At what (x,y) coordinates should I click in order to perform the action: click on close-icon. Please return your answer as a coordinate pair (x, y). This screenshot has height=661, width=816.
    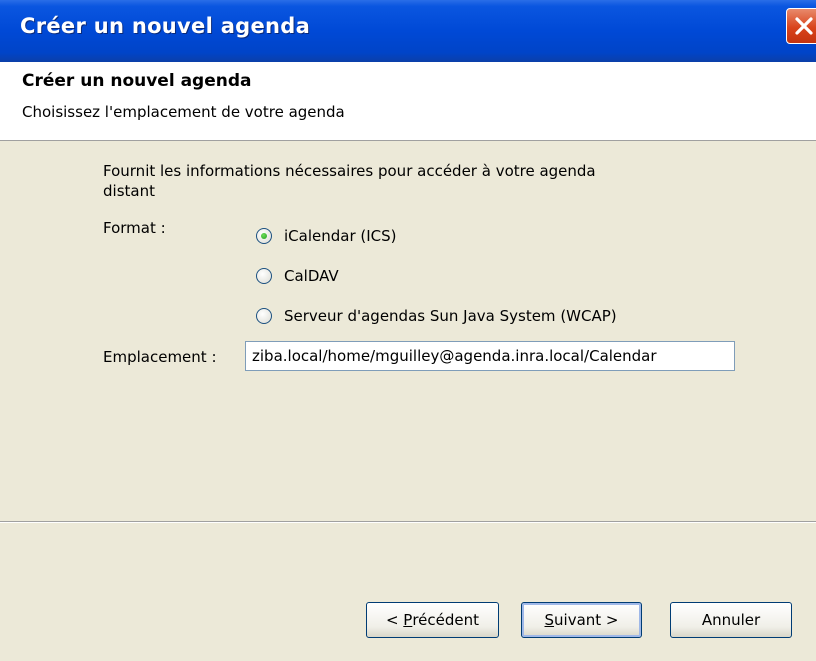
    Looking at the image, I should click on (804, 26).